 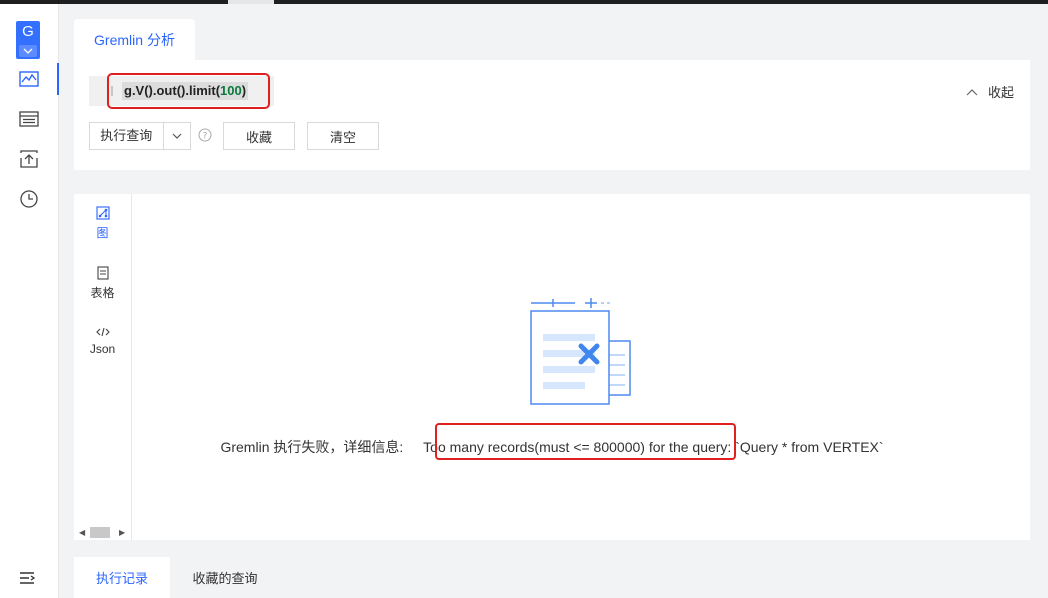 What do you see at coordinates (29, 301) in the screenshot?
I see `sidebar: G` at bounding box center [29, 301].